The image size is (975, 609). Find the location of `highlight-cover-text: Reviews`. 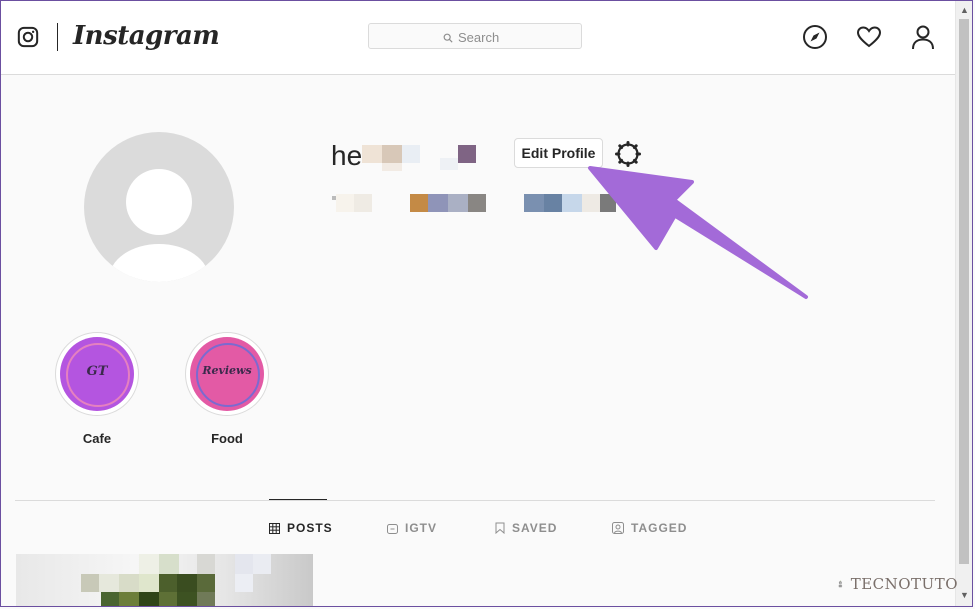

highlight-cover-text: Reviews is located at coordinates (227, 370).